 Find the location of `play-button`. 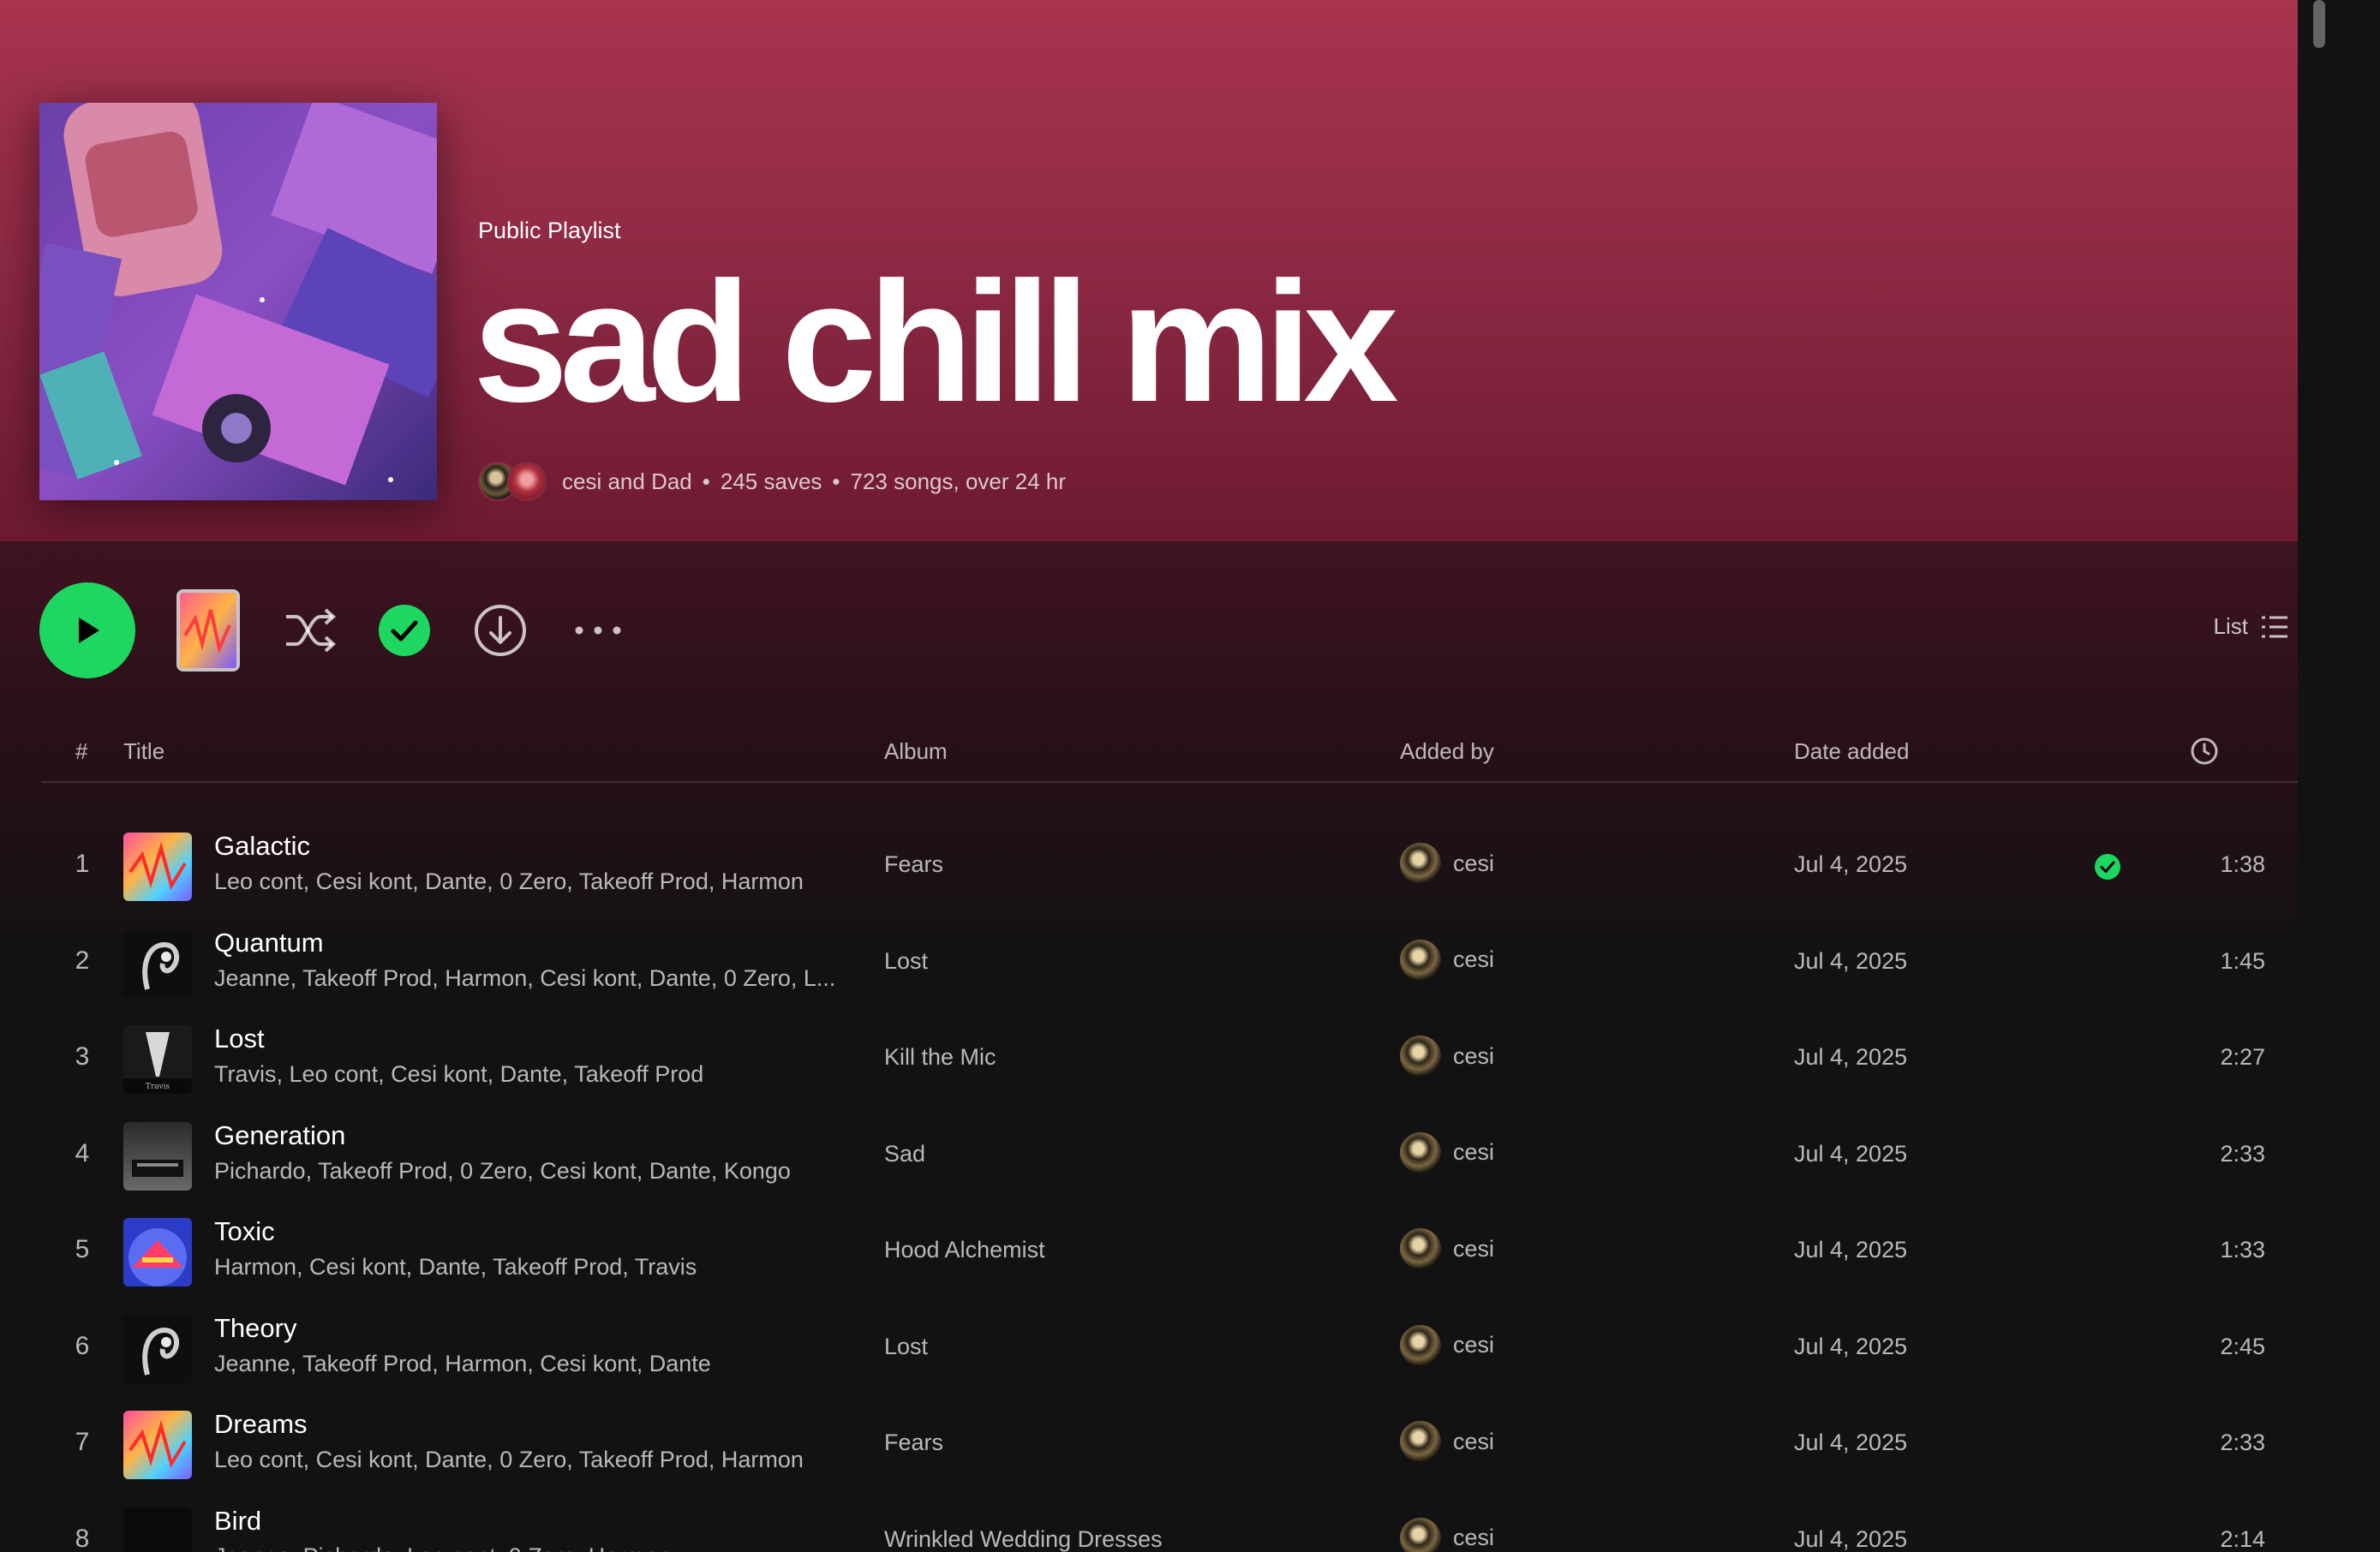

play-button is located at coordinates (87, 630).